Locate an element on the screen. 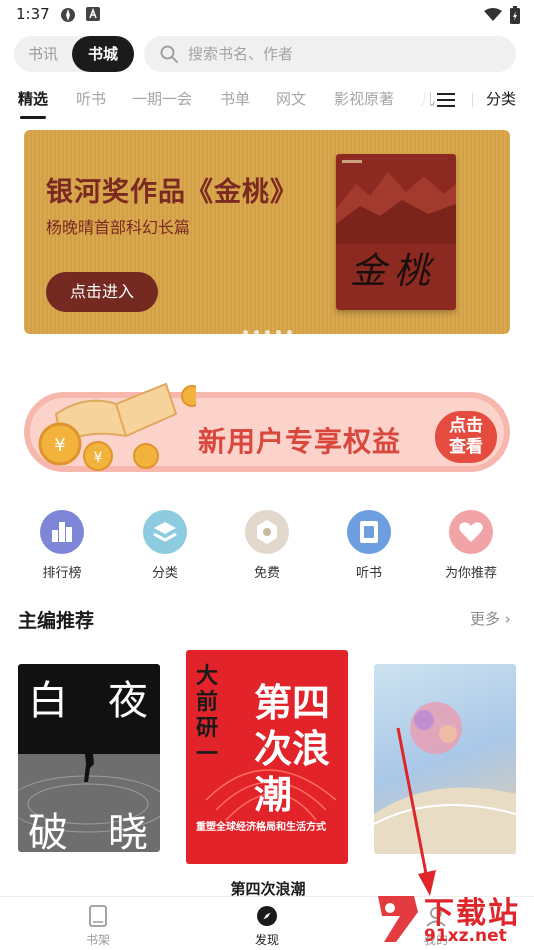  compass-icon is located at coordinates (267, 916).